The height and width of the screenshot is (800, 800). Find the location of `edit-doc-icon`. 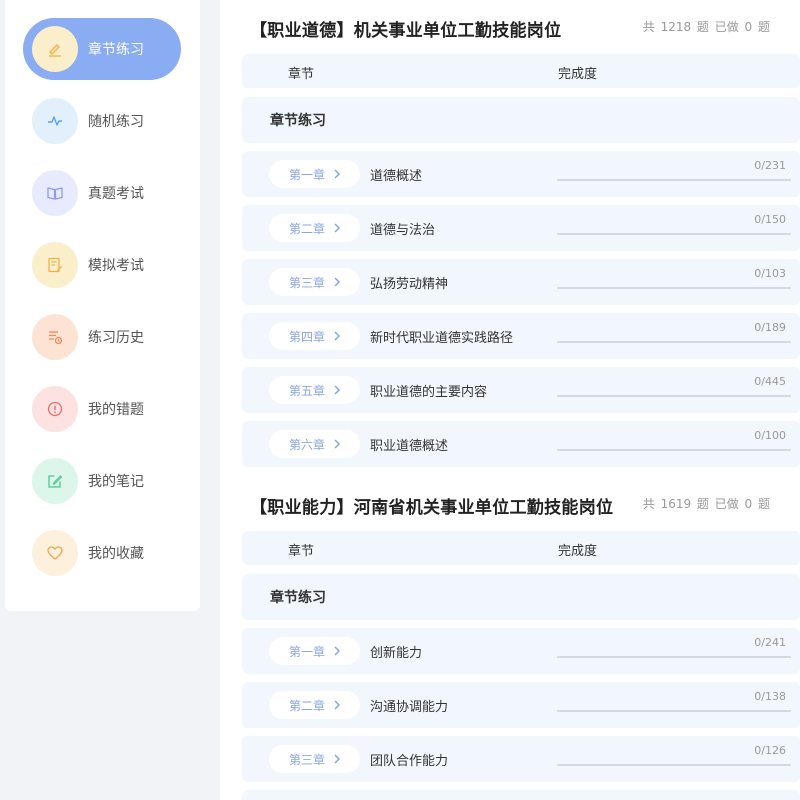

edit-doc-icon is located at coordinates (55, 265).